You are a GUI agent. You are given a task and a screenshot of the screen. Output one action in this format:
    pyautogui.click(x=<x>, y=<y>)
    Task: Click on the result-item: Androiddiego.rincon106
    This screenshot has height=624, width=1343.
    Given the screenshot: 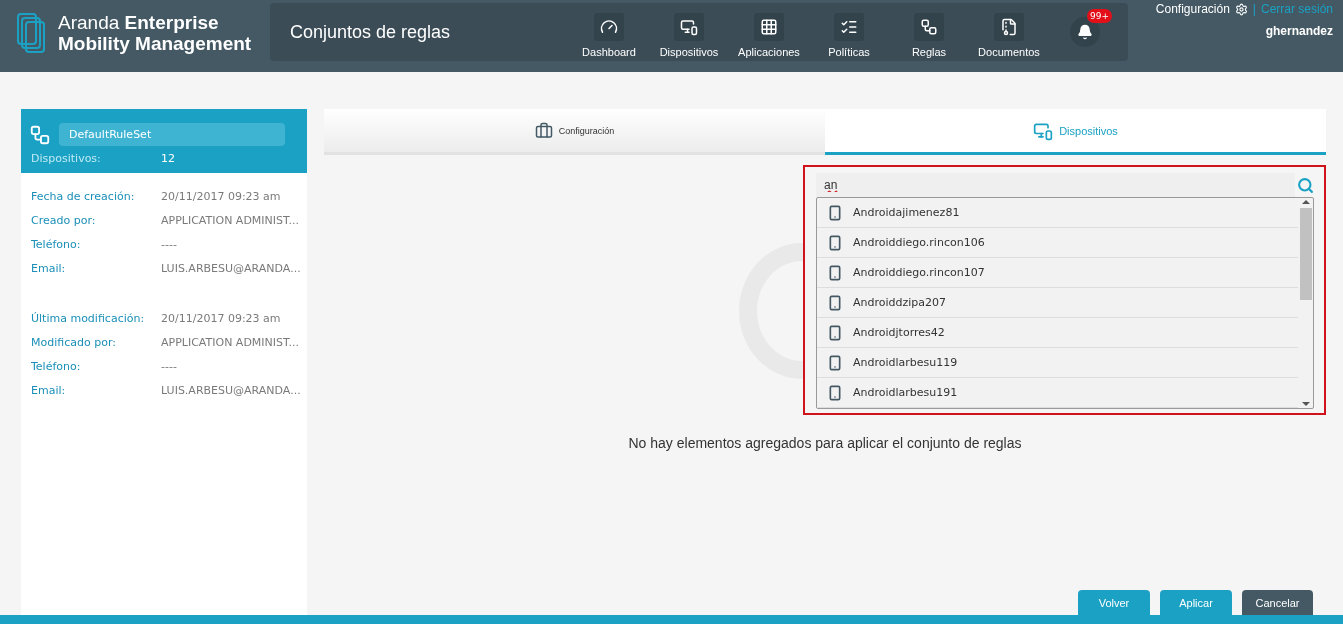 What is the action you would take?
    pyautogui.click(x=1057, y=243)
    